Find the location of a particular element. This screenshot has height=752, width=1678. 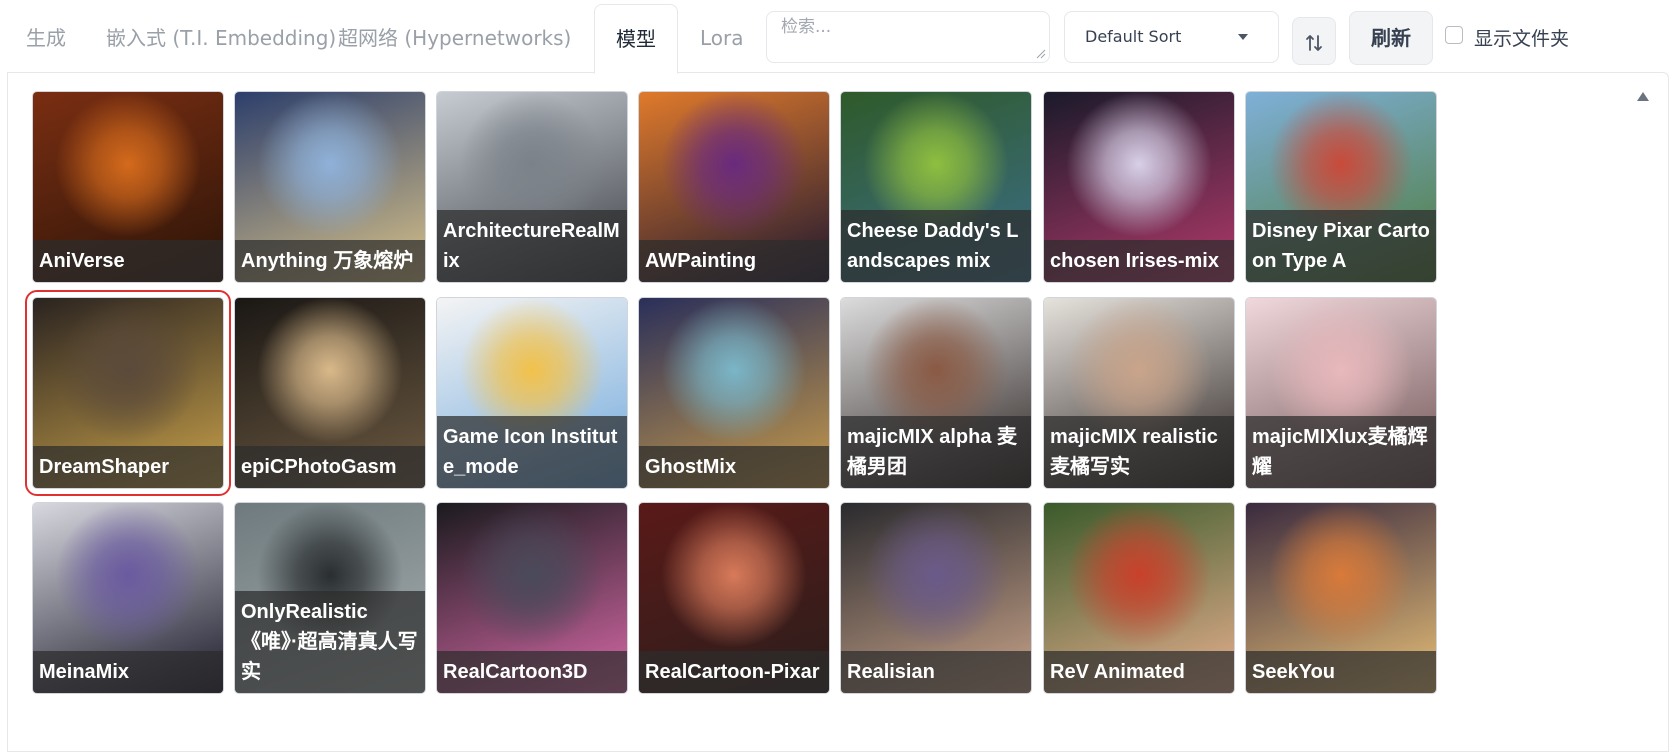

model-card-label: AWPainting is located at coordinates (734, 261).